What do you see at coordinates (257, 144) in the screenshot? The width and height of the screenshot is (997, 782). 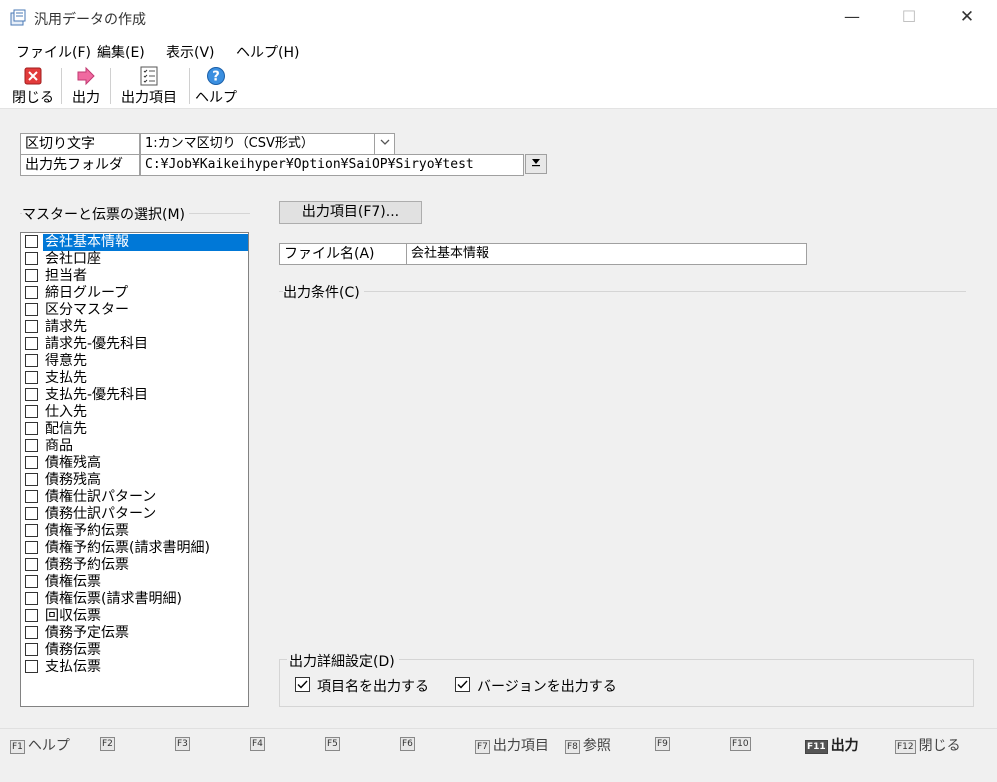 I see `delimiter-select: 1:カンマ区切り（CSV形式）` at bounding box center [257, 144].